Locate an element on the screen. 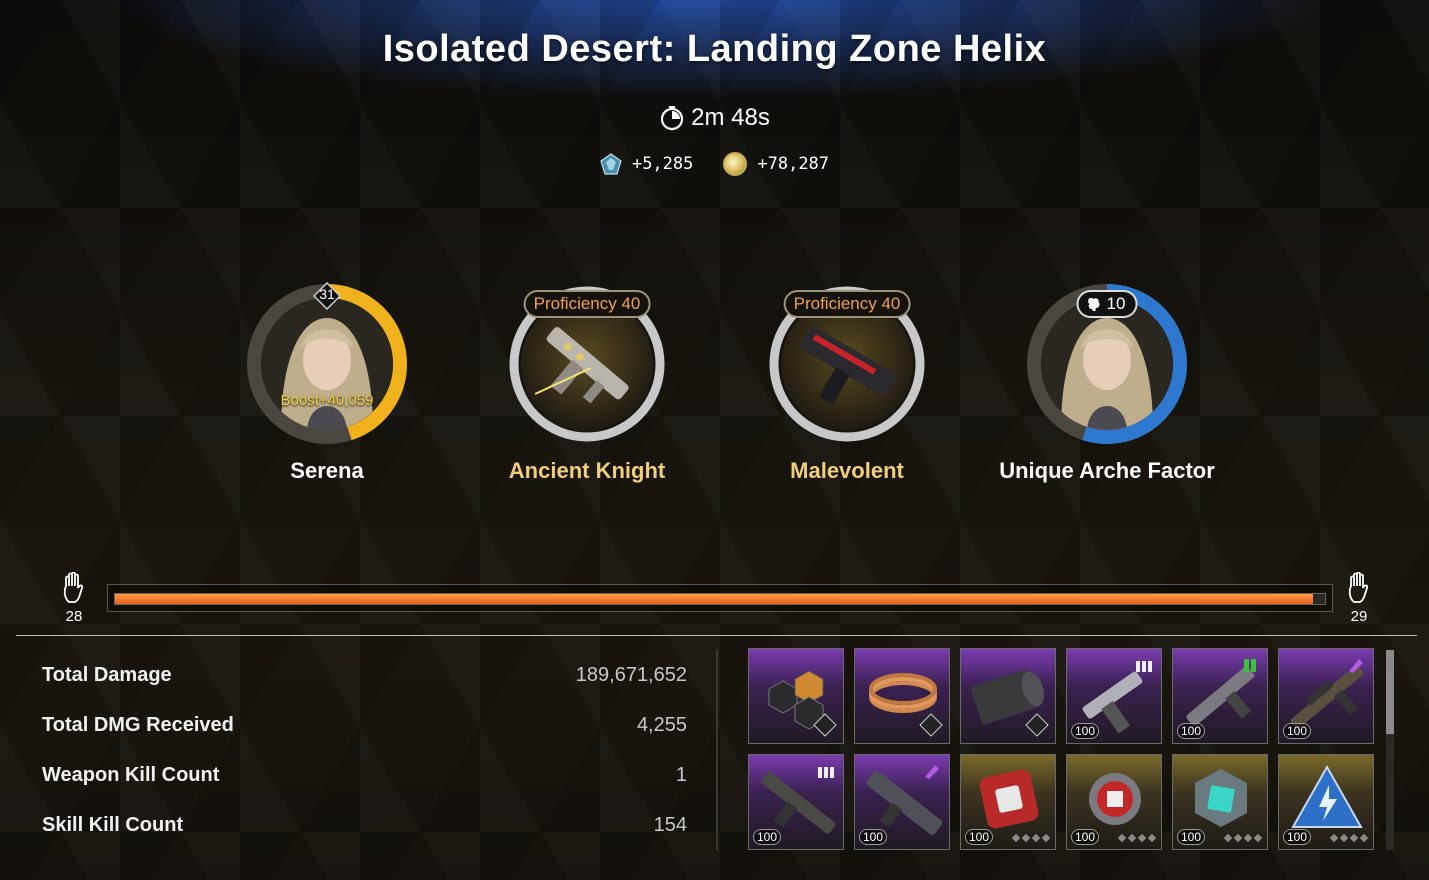 The height and width of the screenshot is (880, 1429). stat-value: 1 is located at coordinates (681, 774).